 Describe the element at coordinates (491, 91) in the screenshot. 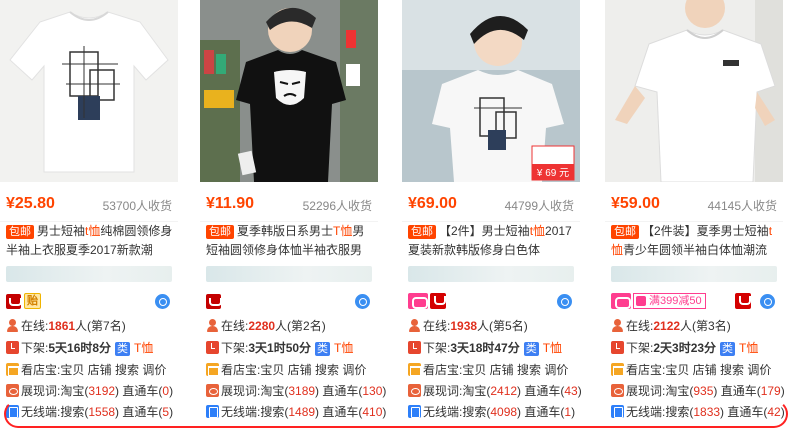

I see `product-image: ¥ 69 元` at that location.